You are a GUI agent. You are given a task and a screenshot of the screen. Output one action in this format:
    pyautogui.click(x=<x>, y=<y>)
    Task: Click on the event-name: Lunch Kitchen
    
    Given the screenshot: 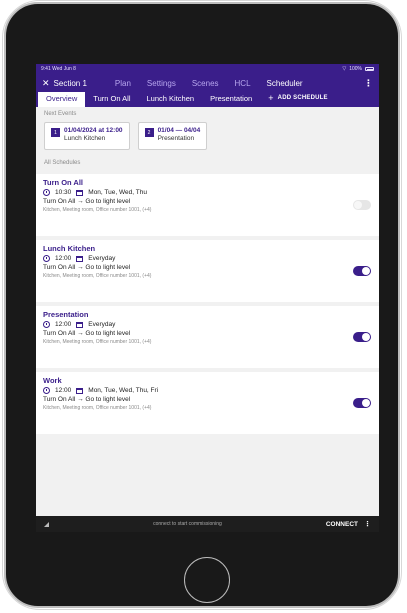 What is the action you would take?
    pyautogui.click(x=85, y=138)
    